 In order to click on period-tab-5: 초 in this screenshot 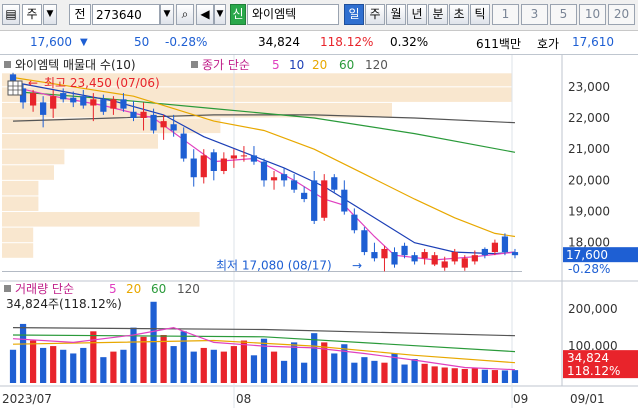, I will do `click(459, 14)`.